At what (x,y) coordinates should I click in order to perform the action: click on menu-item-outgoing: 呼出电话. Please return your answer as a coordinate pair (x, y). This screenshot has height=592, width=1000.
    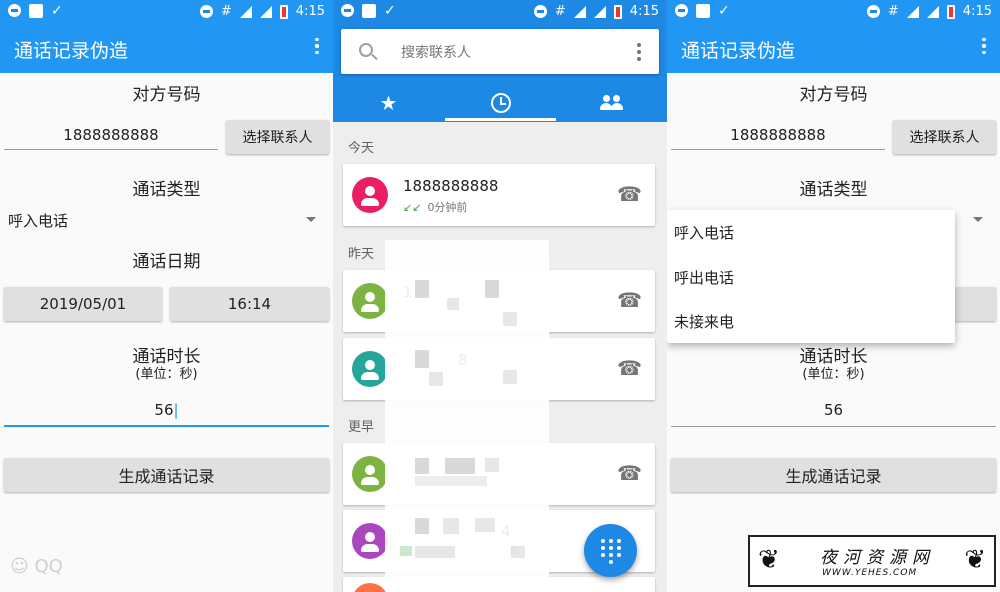
    Looking at the image, I should click on (704, 277).